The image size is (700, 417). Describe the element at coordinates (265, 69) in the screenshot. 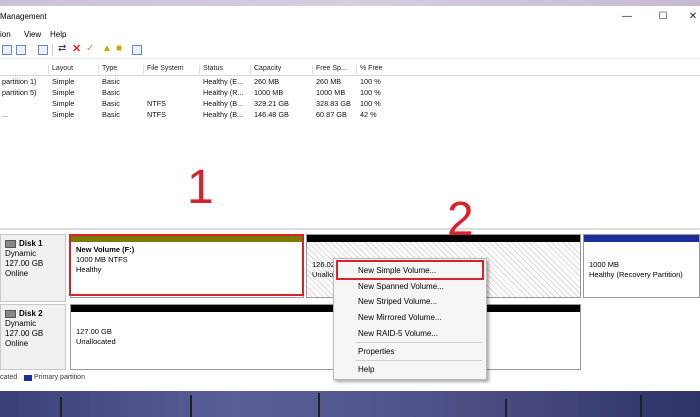

I see `col-capacity: Capacity` at that location.